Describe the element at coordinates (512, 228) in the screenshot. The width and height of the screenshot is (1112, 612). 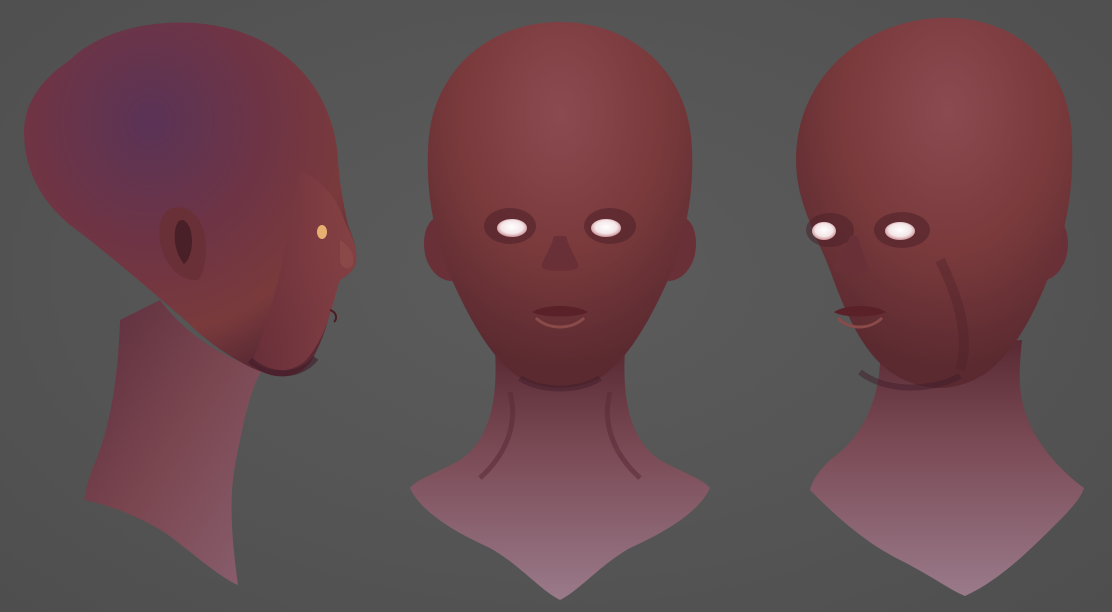
I see `front-eye-left` at that location.